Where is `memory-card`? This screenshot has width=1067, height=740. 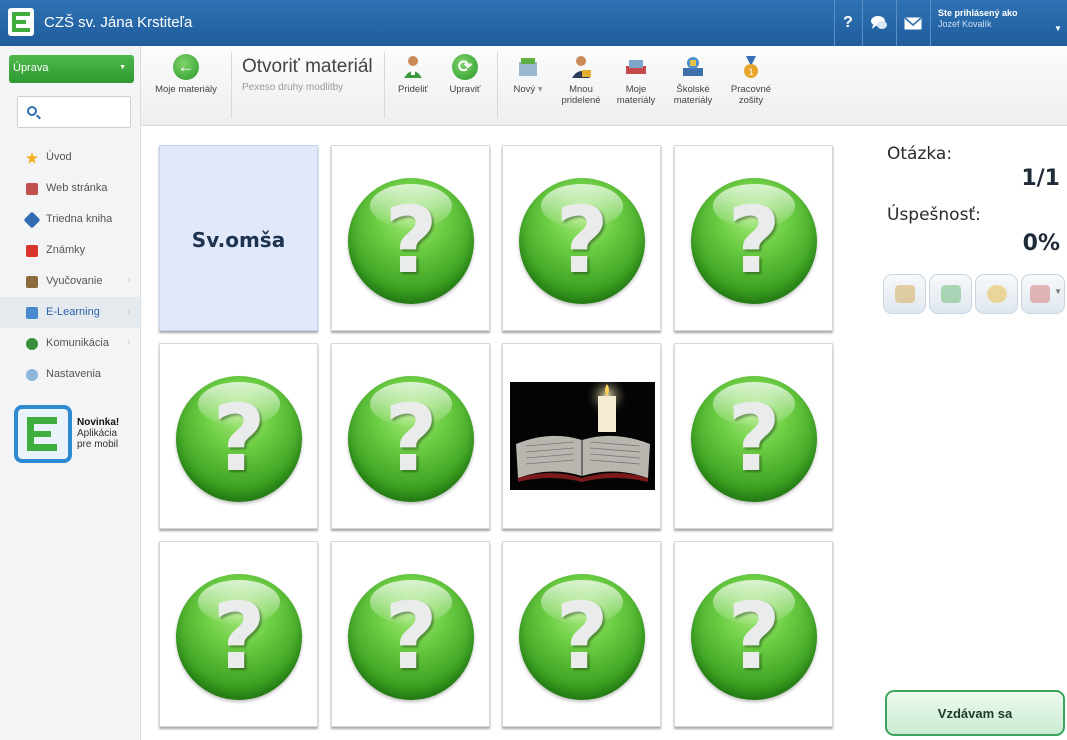
memory-card is located at coordinates (581, 436).